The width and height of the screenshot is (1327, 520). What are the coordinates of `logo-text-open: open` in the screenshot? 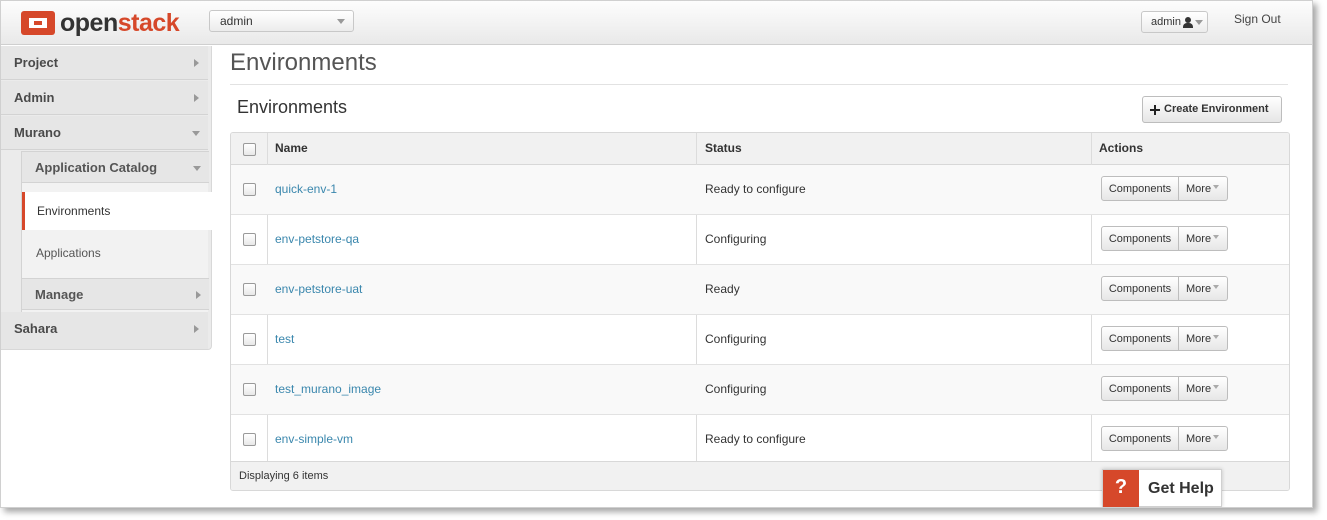 It's located at (89, 22).